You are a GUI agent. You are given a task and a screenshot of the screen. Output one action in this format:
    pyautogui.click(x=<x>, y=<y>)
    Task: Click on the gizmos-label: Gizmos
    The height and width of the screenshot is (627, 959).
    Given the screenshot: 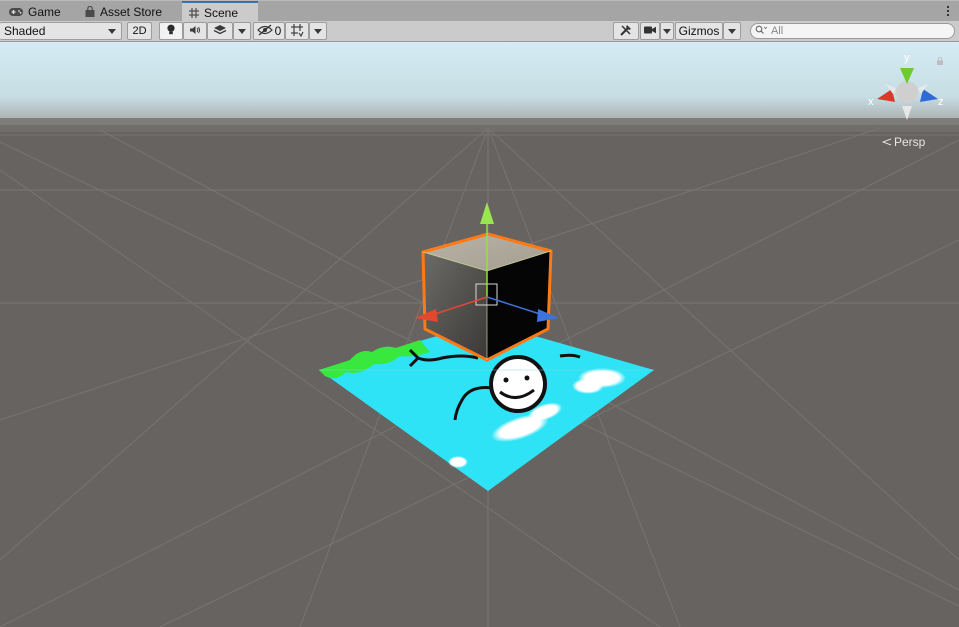 What is the action you would take?
    pyautogui.click(x=699, y=31)
    